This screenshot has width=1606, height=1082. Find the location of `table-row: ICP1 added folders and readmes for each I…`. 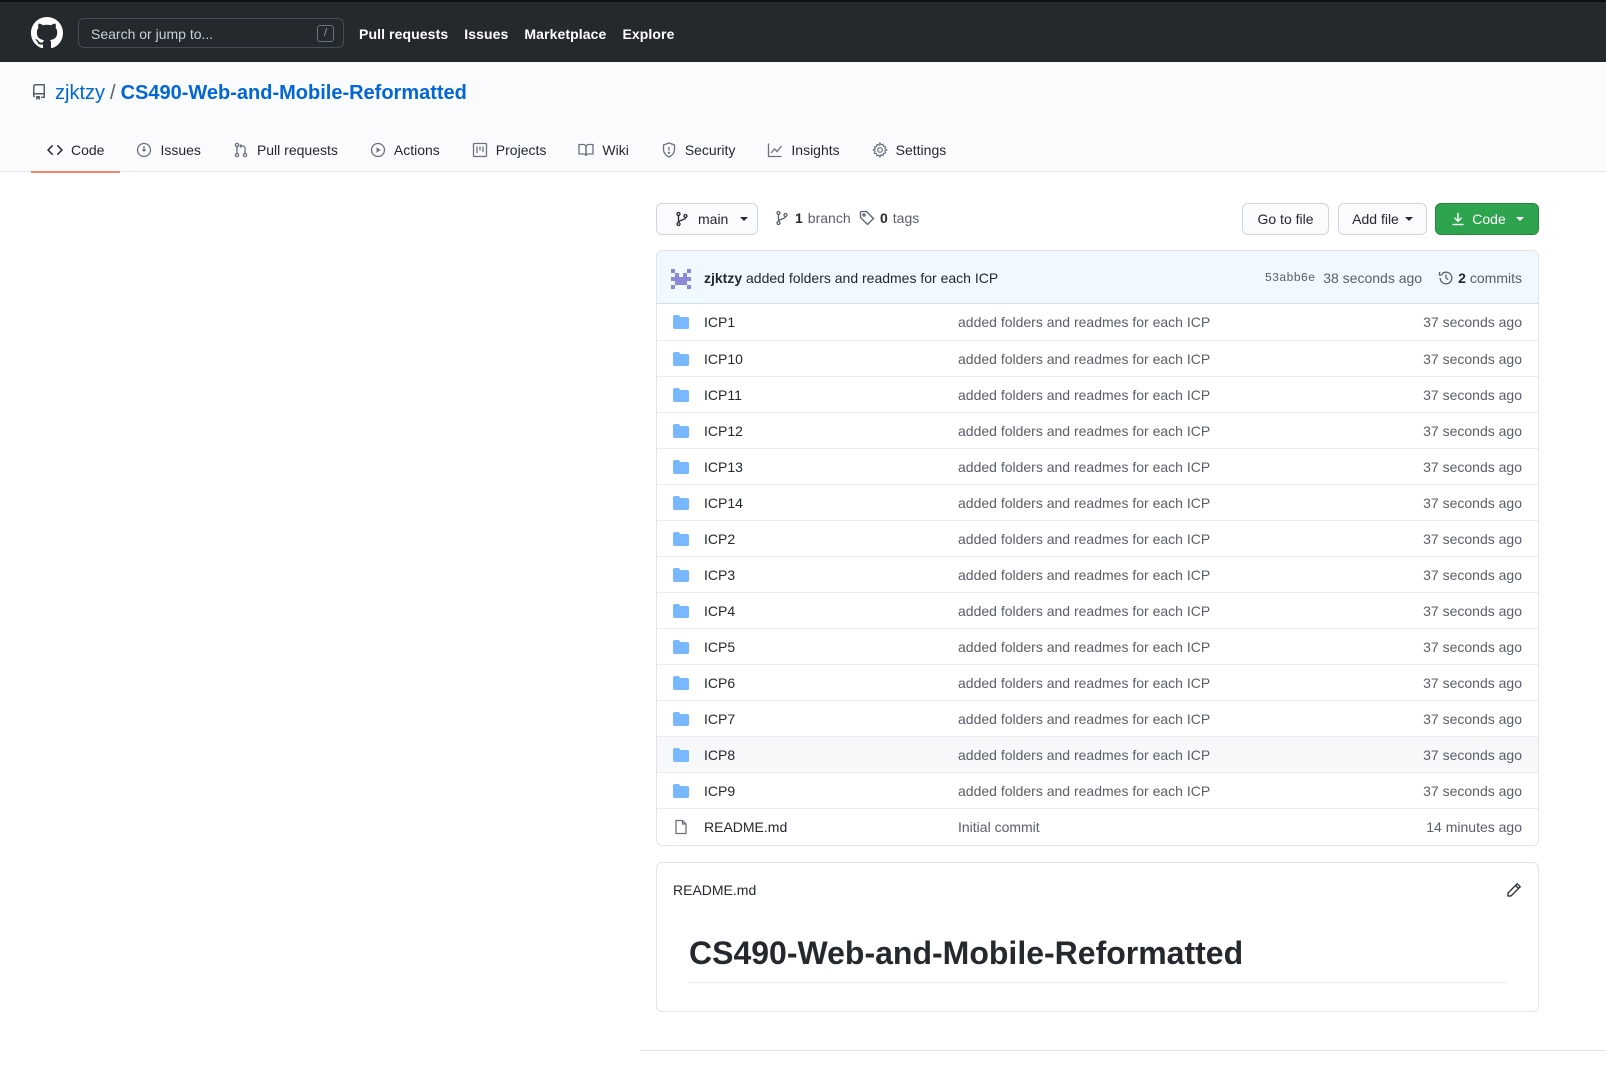

table-row: ICP1 added folders and readmes for each I… is located at coordinates (1097, 322).